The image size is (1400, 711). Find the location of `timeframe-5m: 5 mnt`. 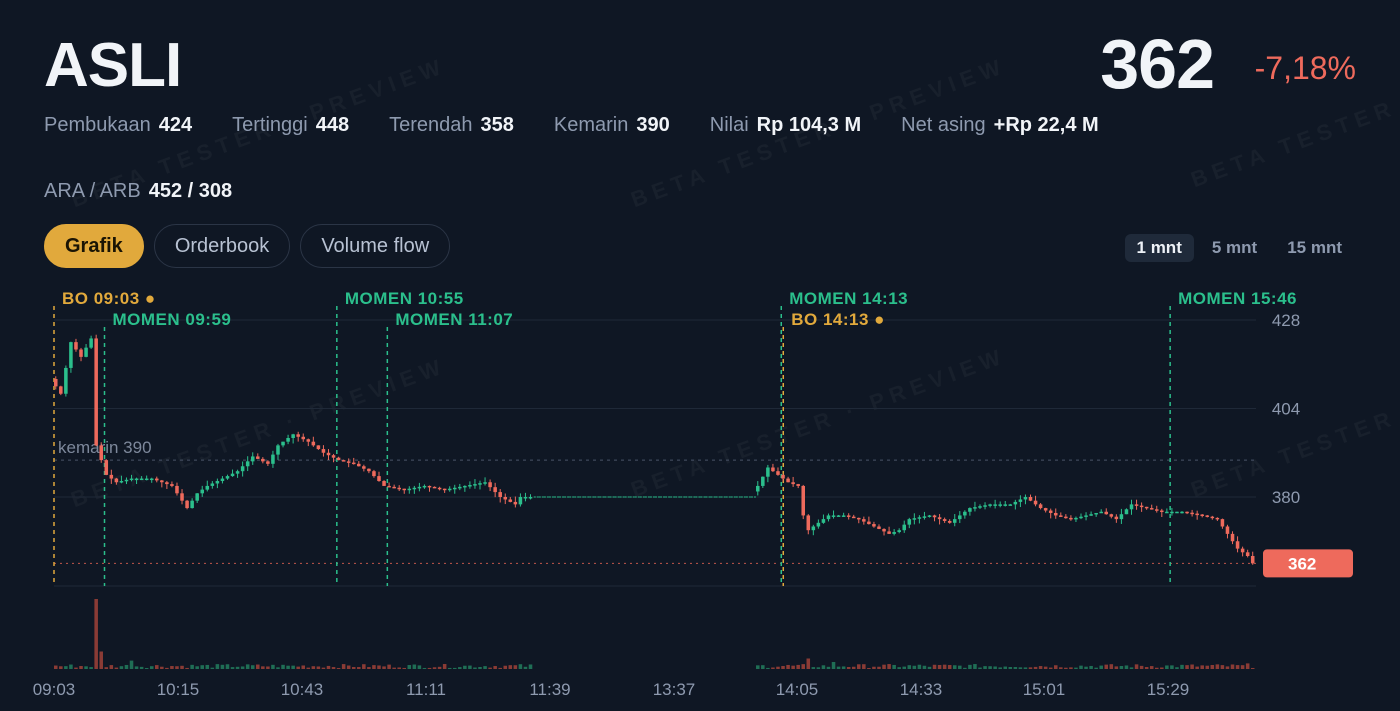

timeframe-5m: 5 mnt is located at coordinates (1234, 248).